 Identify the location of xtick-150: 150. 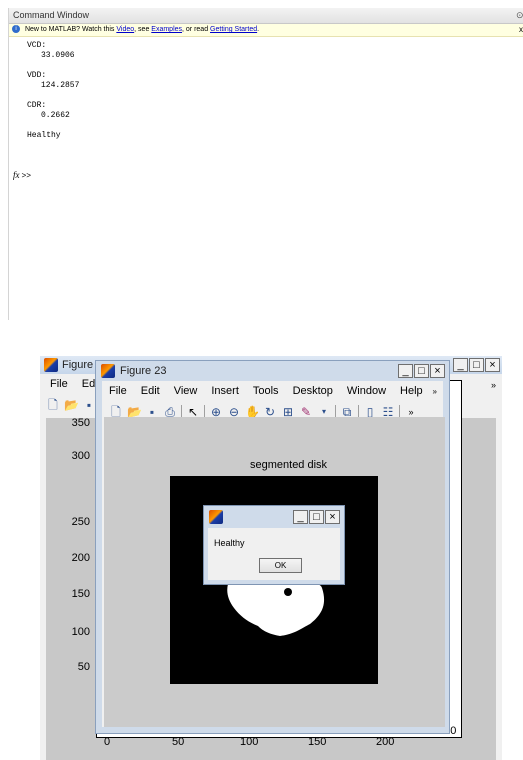
(317, 742).